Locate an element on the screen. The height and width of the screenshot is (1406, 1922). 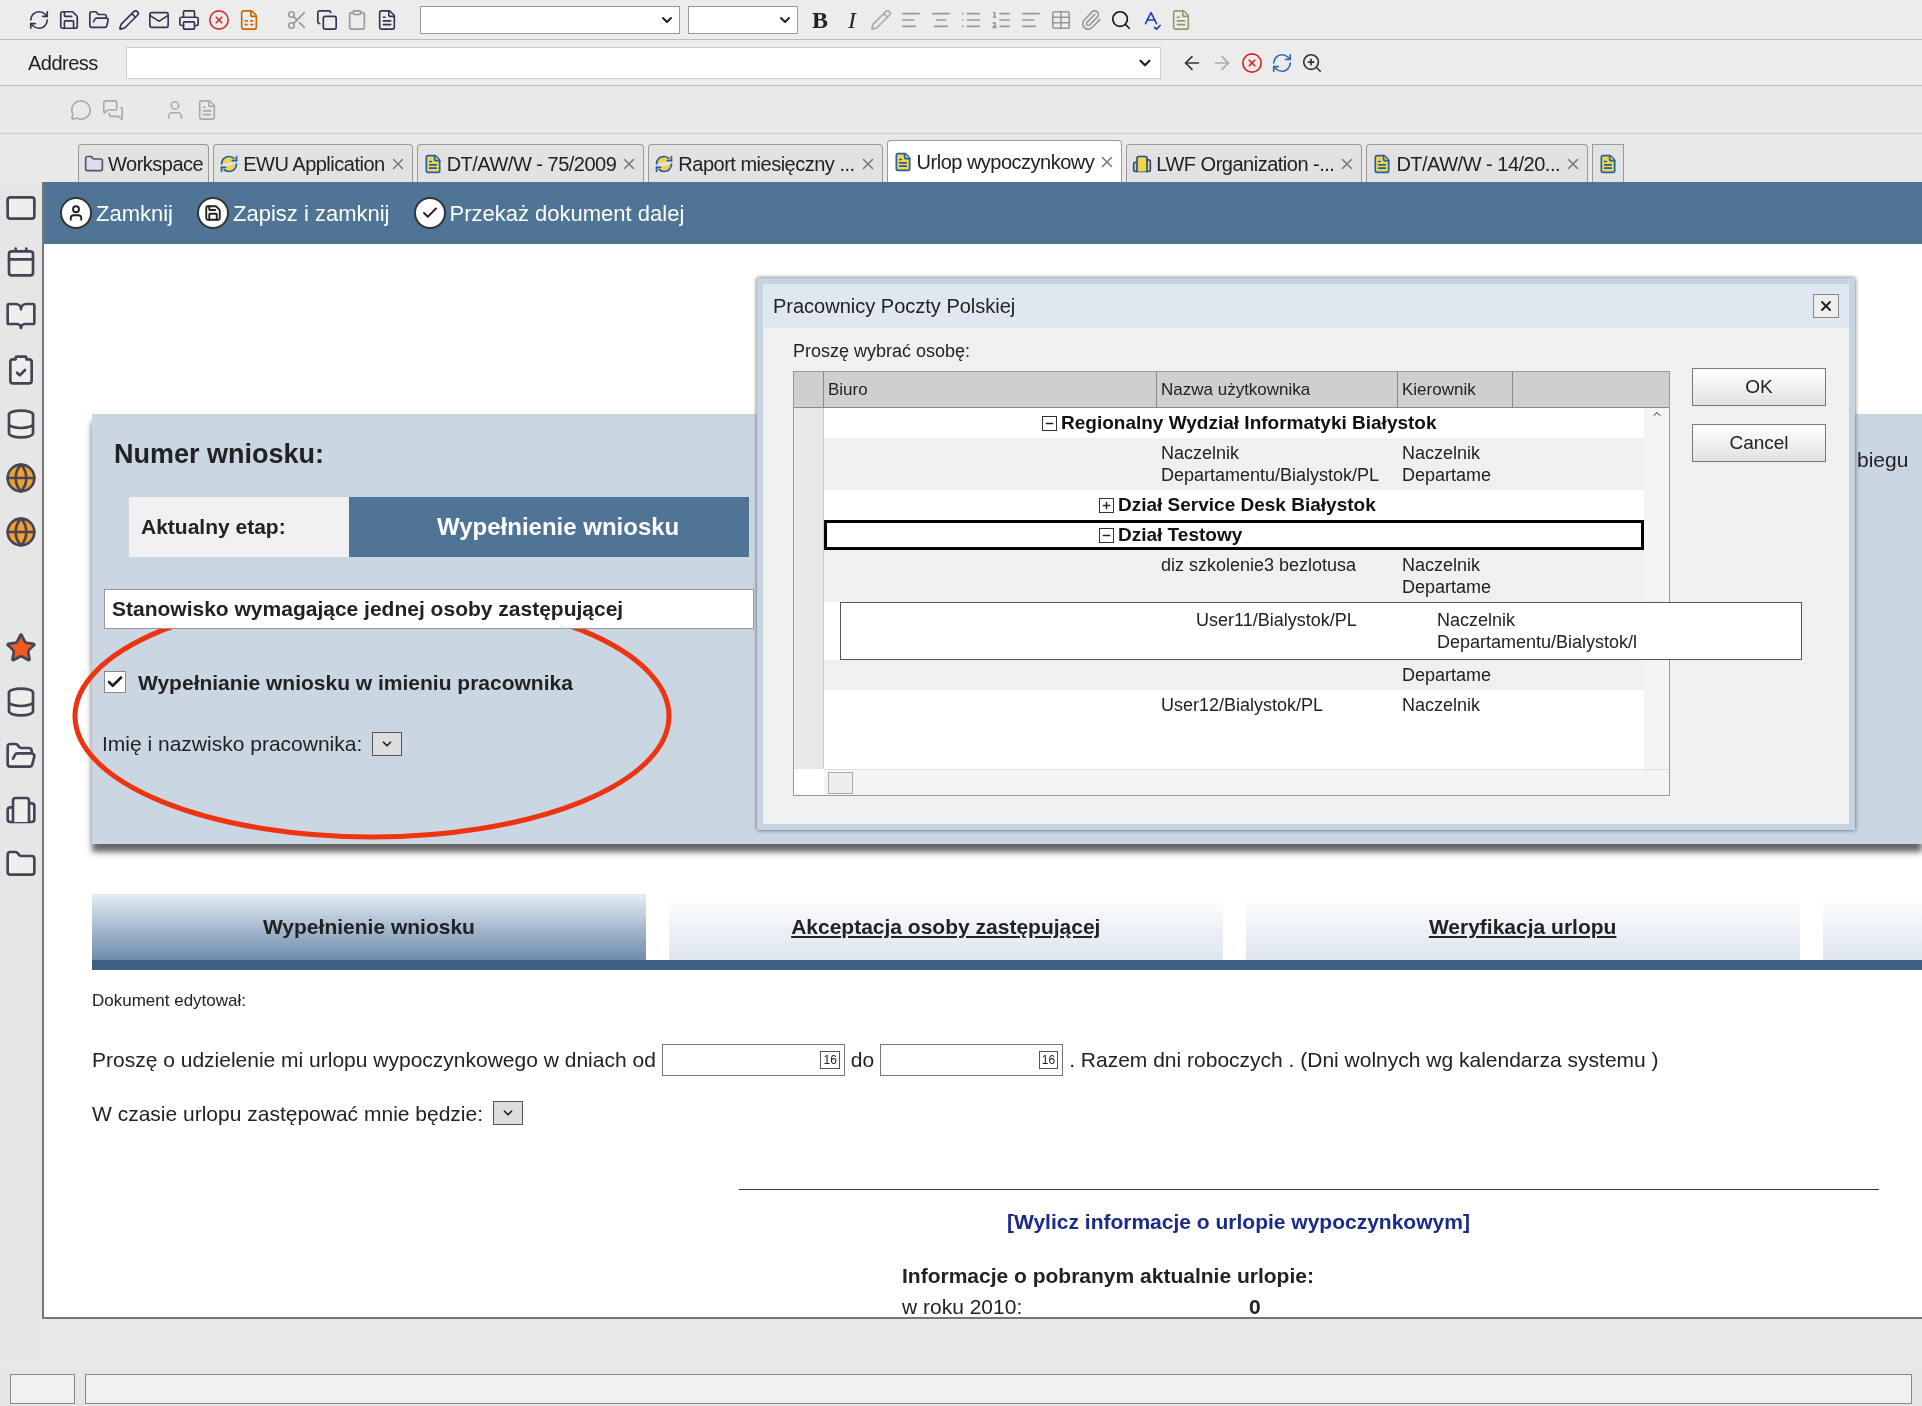
checkbox-label: Wypełnianie wniosku w imieniu pracownika is located at coordinates (355, 682).